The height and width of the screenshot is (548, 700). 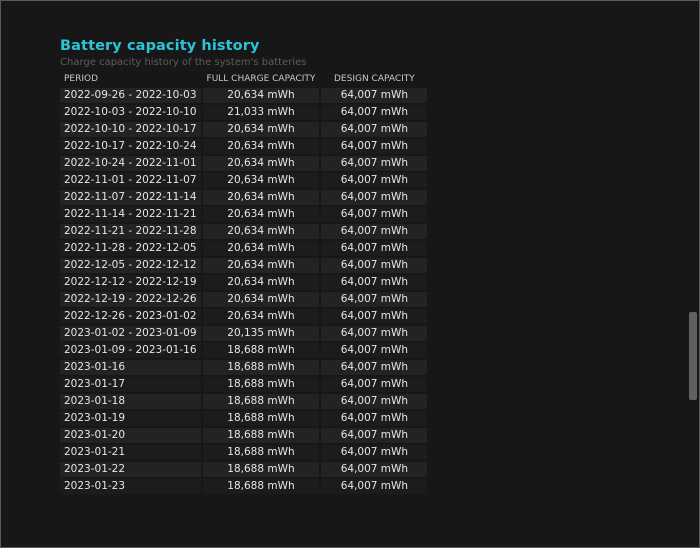 I want to click on period-cell: 2023-01-23, so click(x=130, y=486).